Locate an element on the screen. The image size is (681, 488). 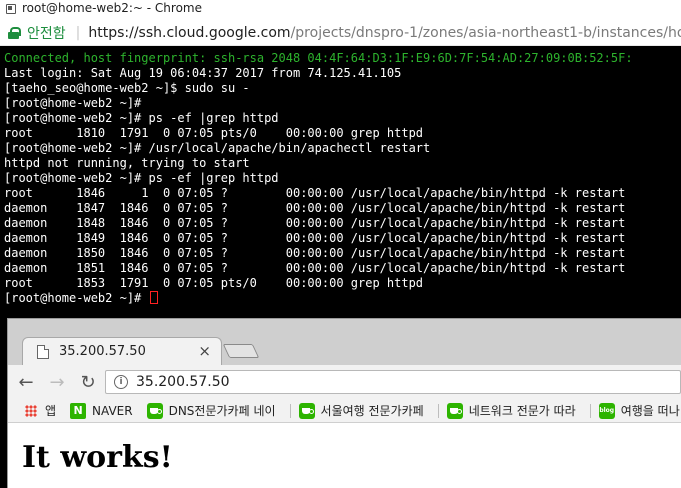
bookmark-label: NAVER is located at coordinates (112, 410).